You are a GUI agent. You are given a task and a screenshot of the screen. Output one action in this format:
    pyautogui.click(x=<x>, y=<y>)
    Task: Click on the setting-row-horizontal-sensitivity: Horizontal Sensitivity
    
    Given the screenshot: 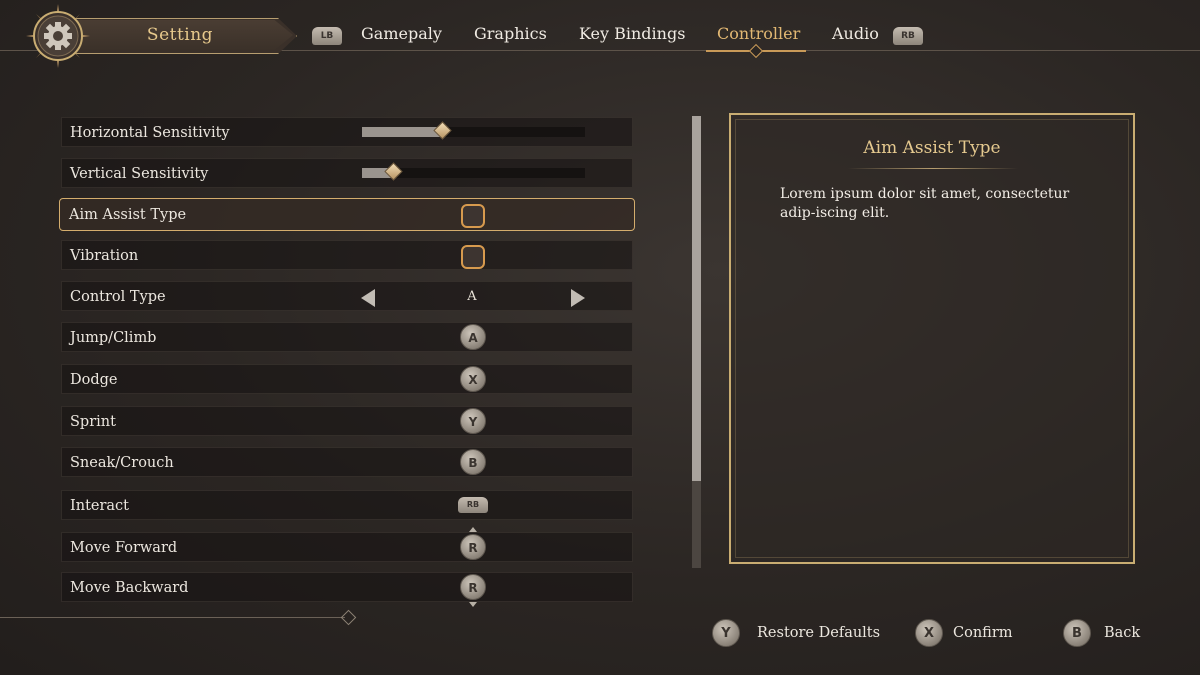 What is the action you would take?
    pyautogui.click(x=347, y=132)
    